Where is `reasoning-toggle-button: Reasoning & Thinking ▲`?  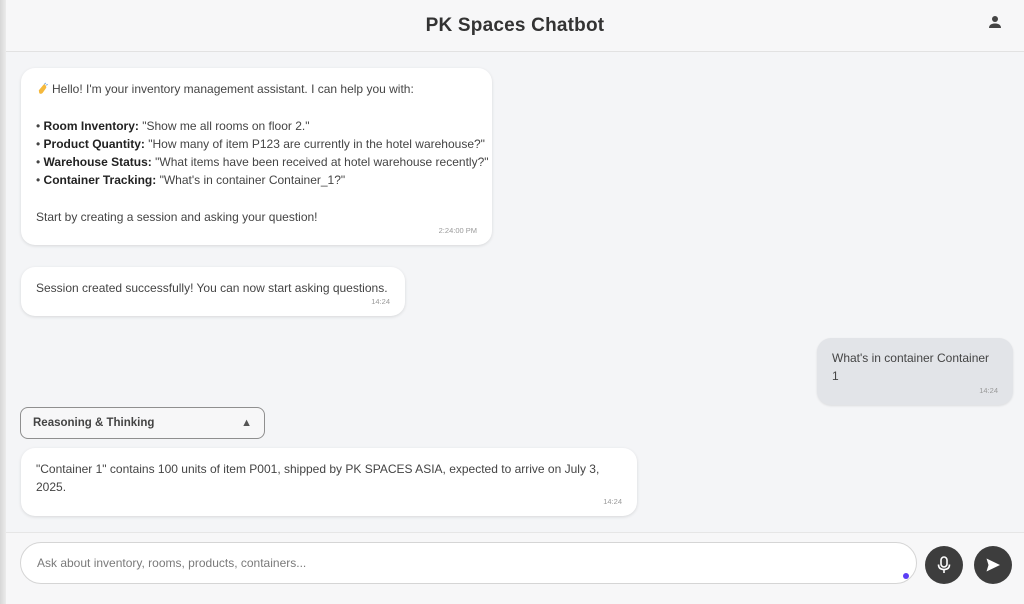
reasoning-toggle-button: Reasoning & Thinking ▲ is located at coordinates (142, 423).